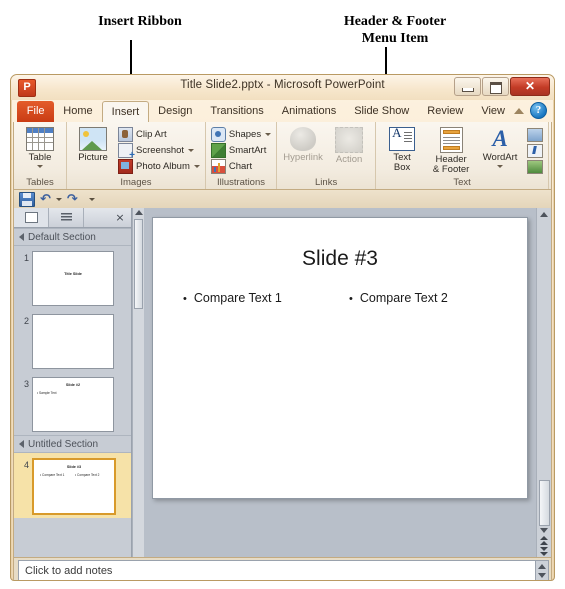 Image resolution: width=565 pixels, height=589 pixels. I want to click on smartart-button: SmartArt, so click(241, 150).